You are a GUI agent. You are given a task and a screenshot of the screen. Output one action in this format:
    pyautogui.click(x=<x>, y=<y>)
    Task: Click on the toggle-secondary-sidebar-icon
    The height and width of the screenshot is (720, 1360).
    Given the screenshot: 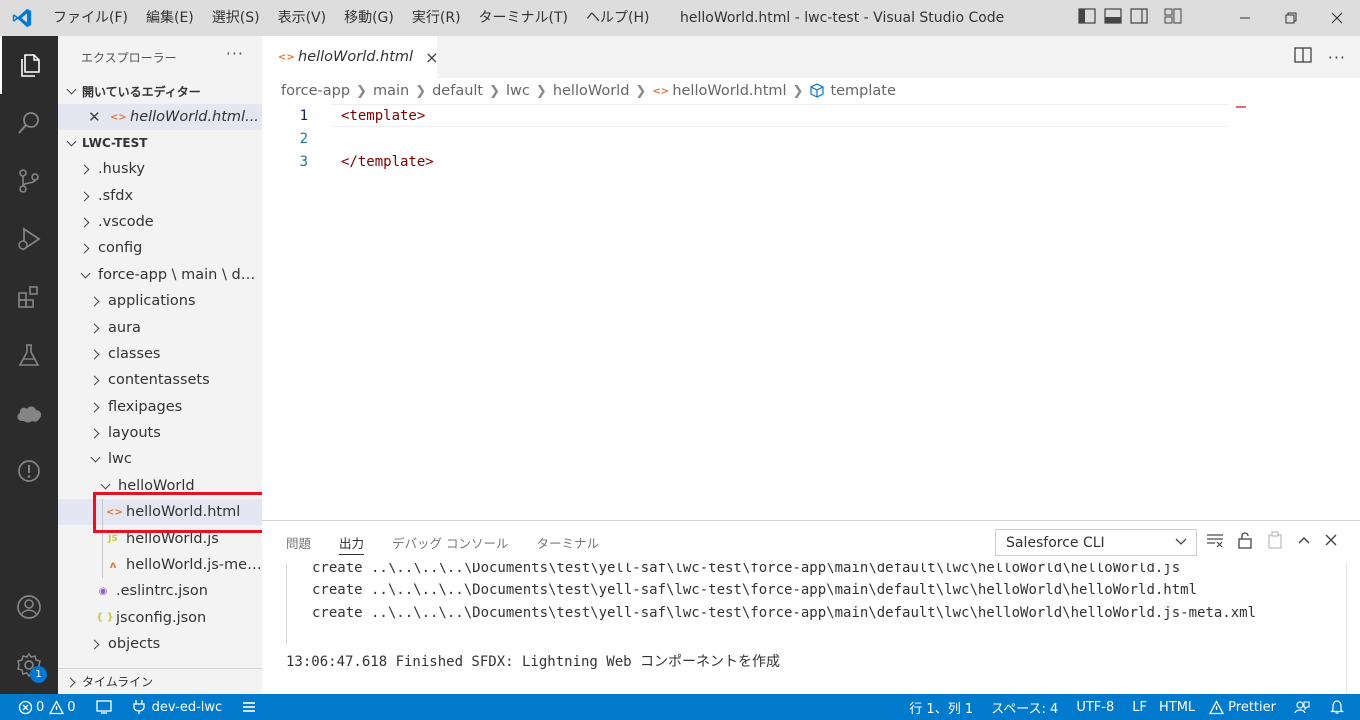 What is the action you would take?
    pyautogui.click(x=1139, y=18)
    